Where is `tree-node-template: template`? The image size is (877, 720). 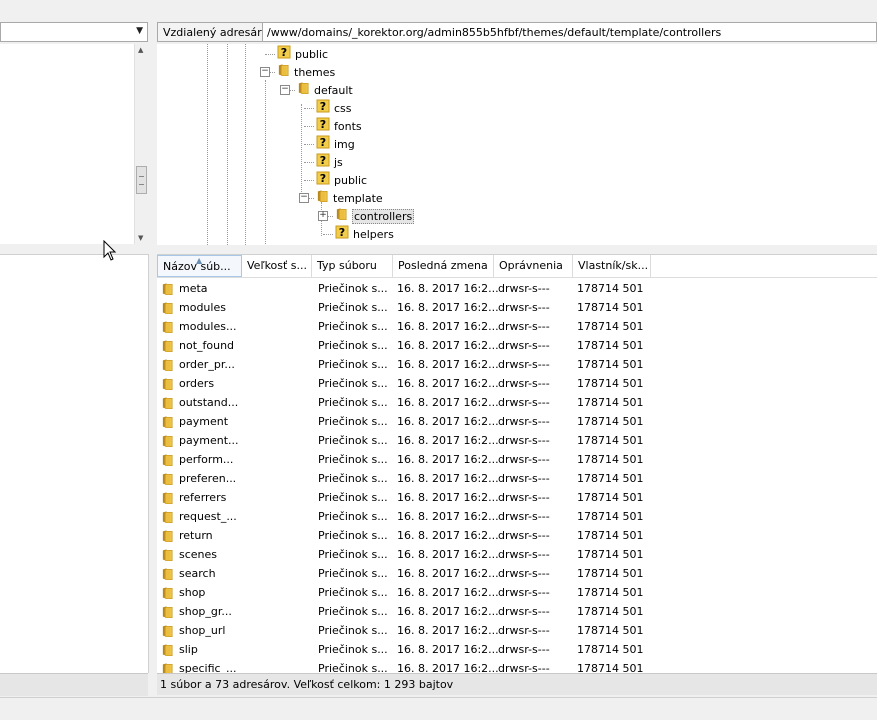
tree-node-template: template is located at coordinates (349, 198).